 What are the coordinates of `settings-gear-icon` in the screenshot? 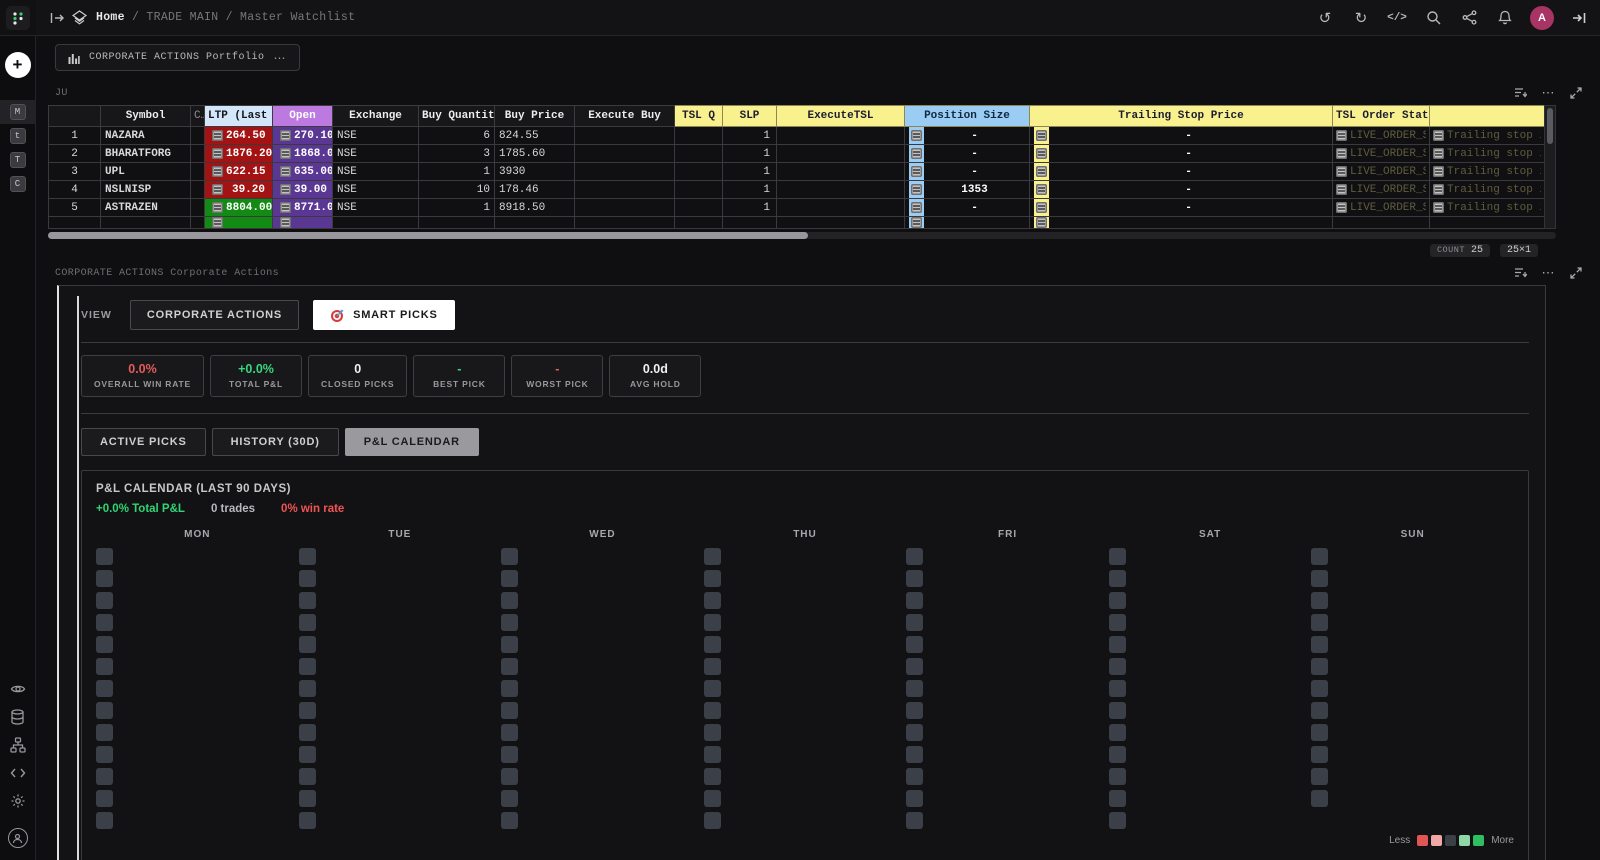 It's located at (18, 801).